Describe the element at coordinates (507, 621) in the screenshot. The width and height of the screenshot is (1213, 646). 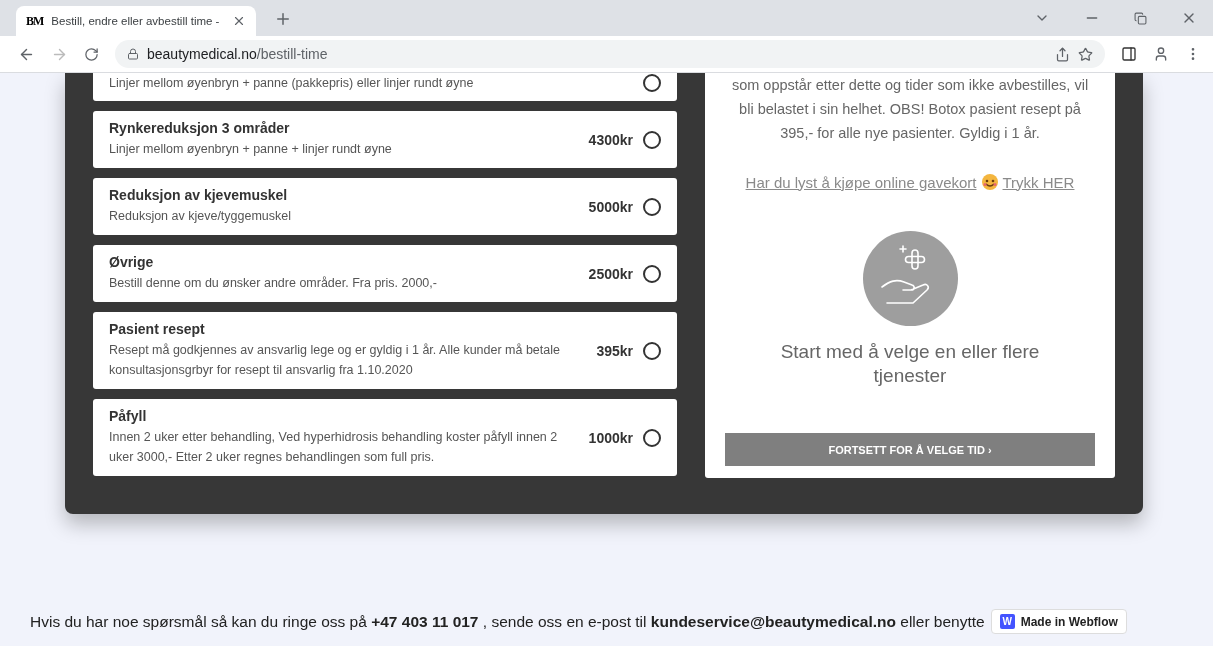
I see `contact-text: Hvis du har noe spørsmål så kan du ringe oss på +47 403 11 017 , sende oss en e-post til kundeservice@beautymedical.no eller benytte` at that location.